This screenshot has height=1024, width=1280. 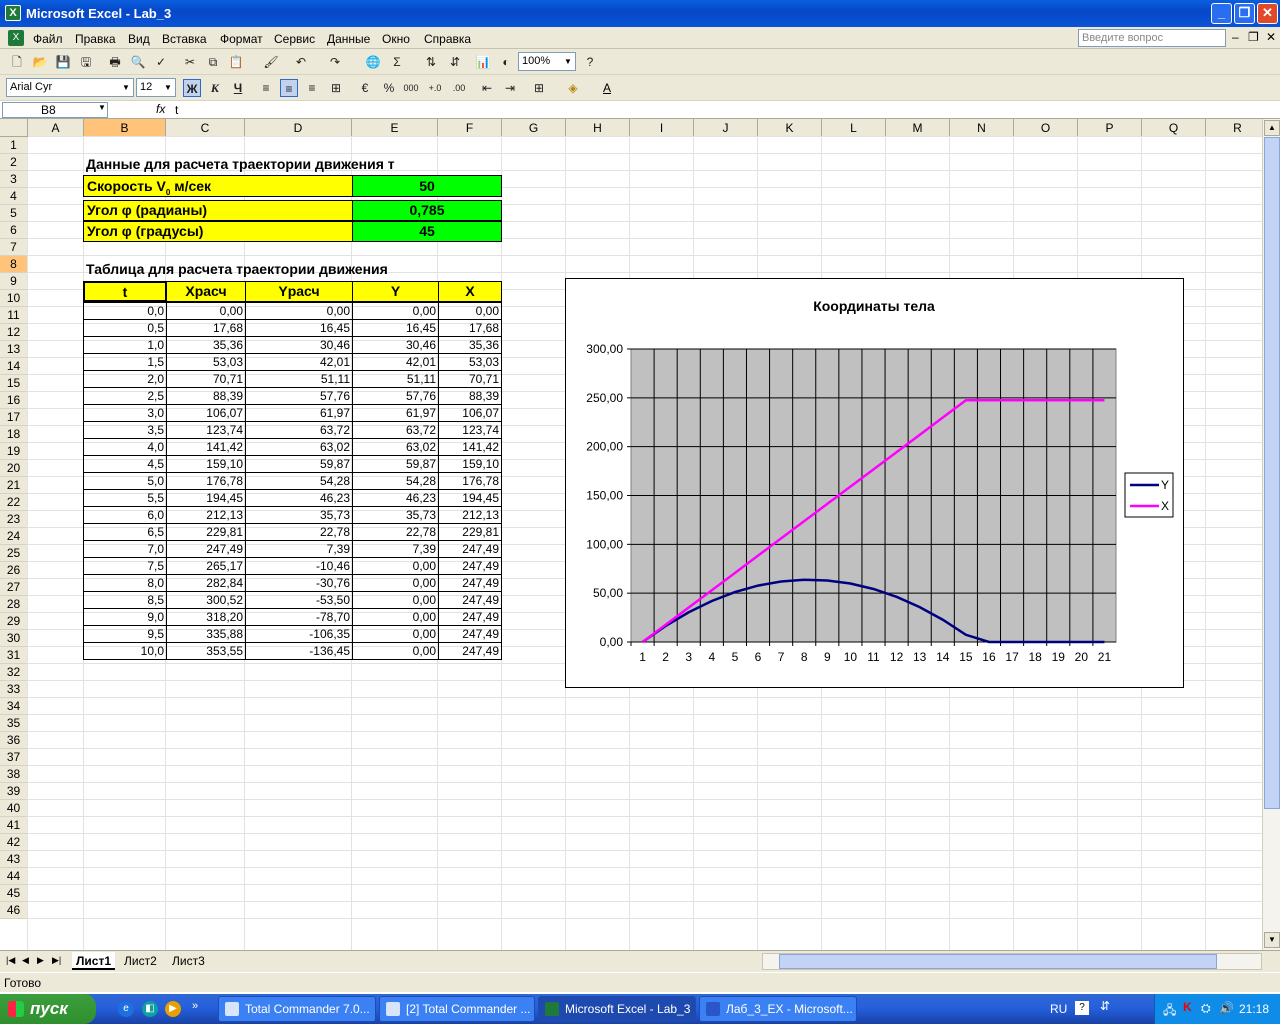 I want to click on speed-value-cell: 50, so click(x=427, y=186).